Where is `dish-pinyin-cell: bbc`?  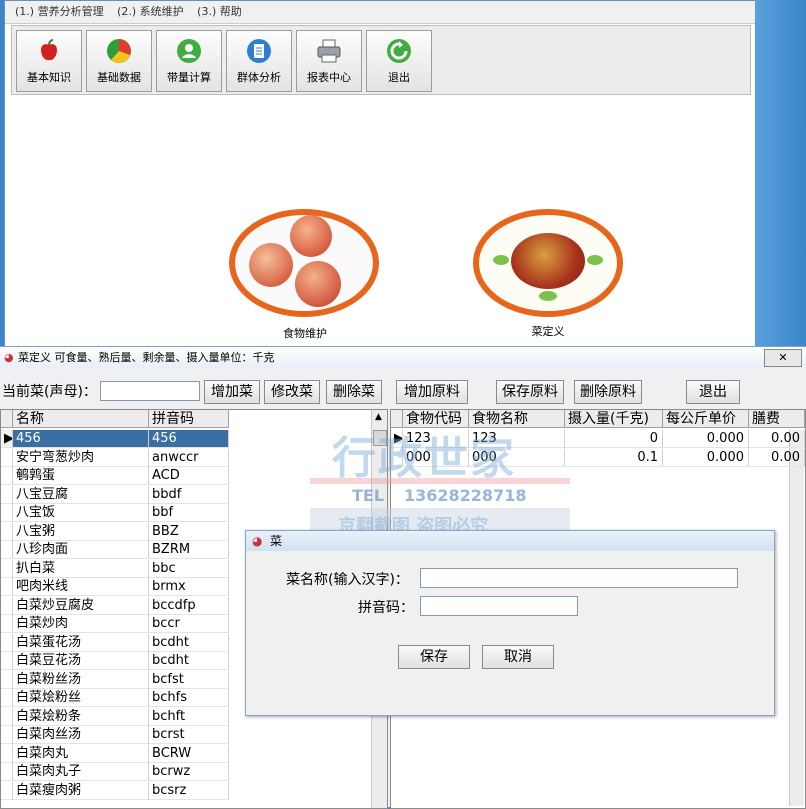
dish-pinyin-cell: bbc is located at coordinates (189, 568).